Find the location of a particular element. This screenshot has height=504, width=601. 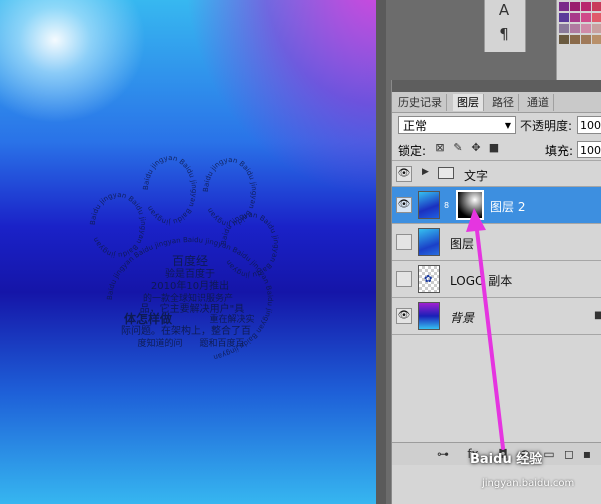

layer-name: 文字 is located at coordinates (476, 176).